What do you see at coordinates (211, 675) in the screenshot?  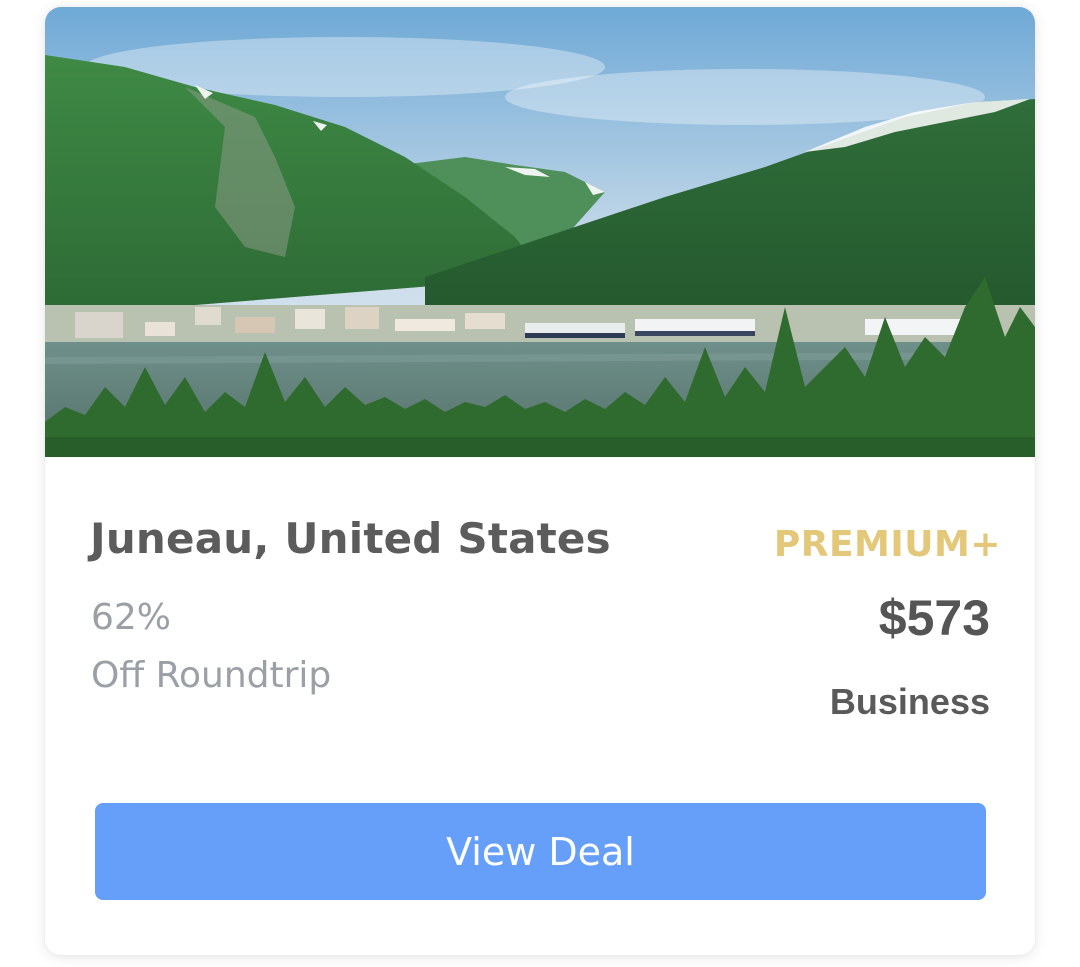 I see `trip-type-label: Off Roundtrip` at bounding box center [211, 675].